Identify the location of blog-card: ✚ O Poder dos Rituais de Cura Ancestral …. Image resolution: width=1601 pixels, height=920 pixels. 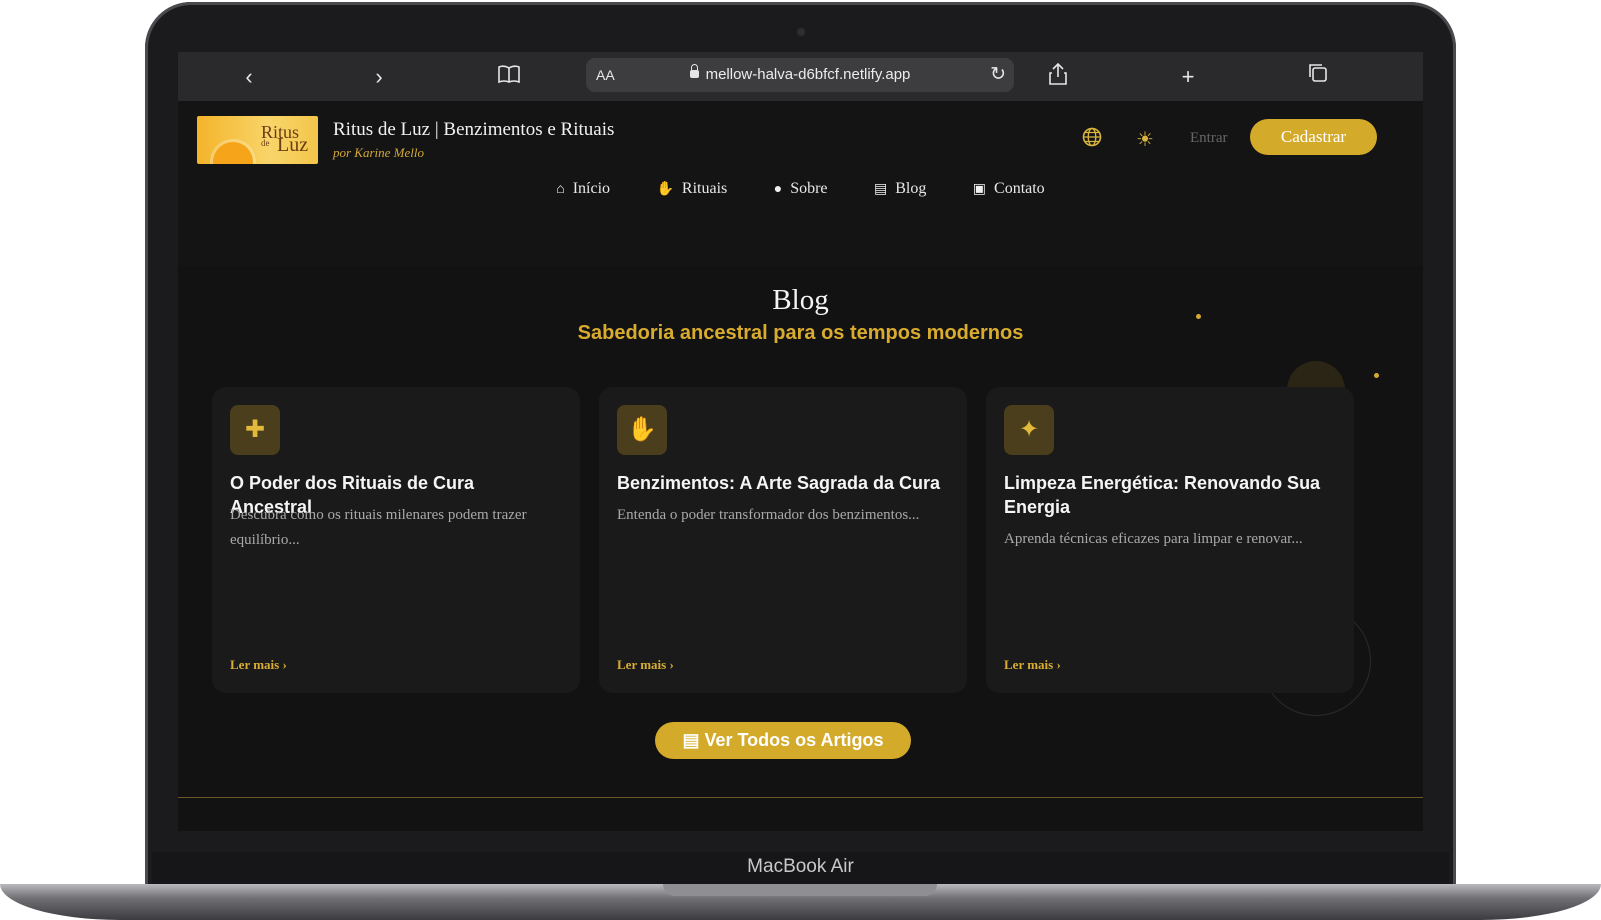
(396, 540).